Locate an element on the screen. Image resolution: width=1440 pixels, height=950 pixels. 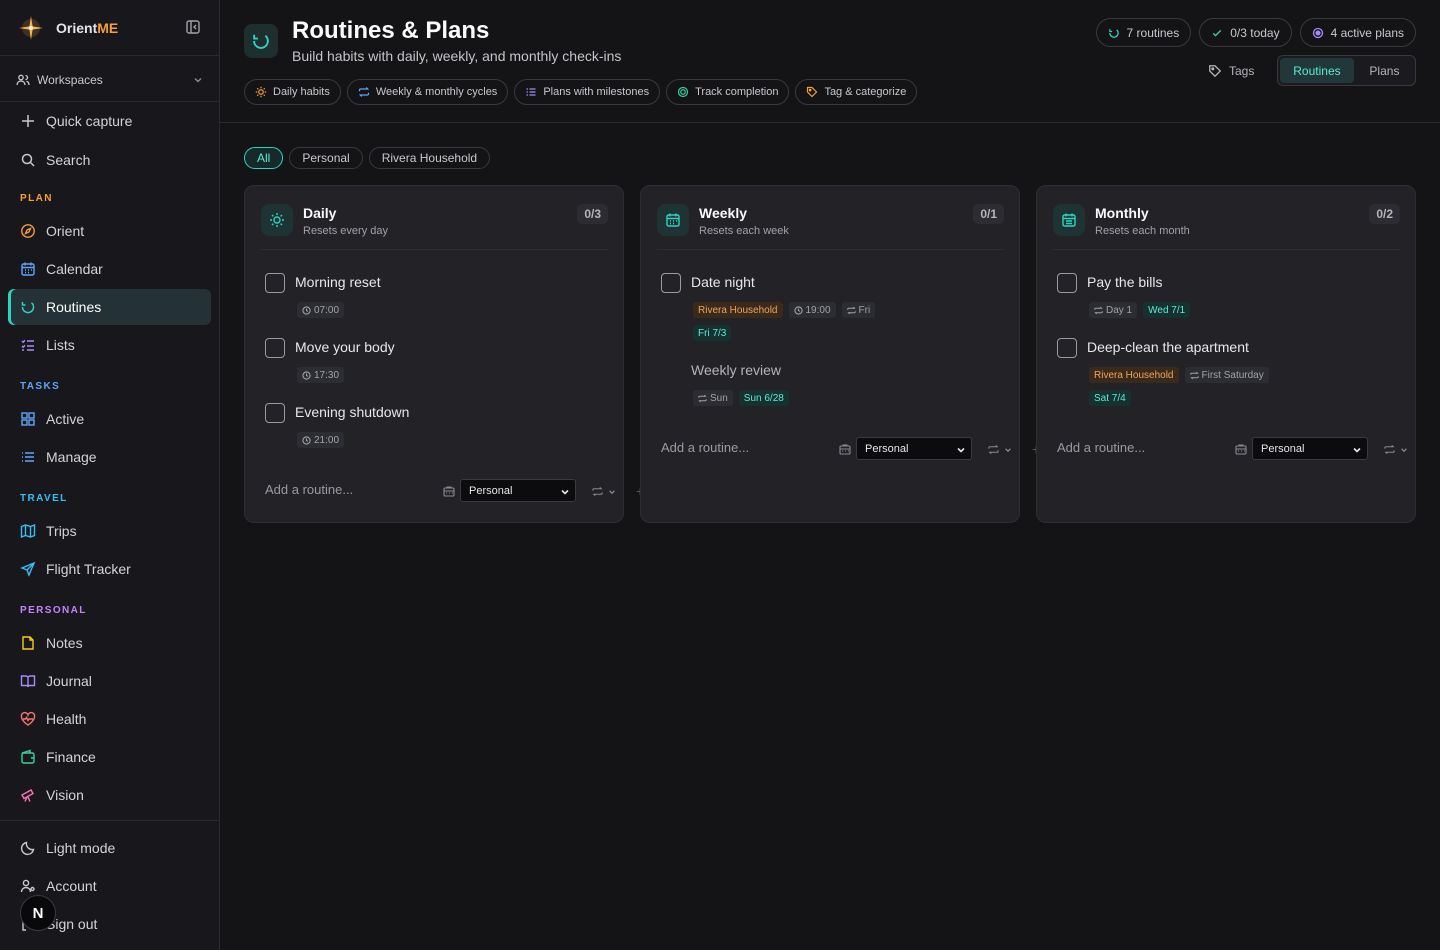
repeat-badge: Day 1 is located at coordinates (1113, 310).